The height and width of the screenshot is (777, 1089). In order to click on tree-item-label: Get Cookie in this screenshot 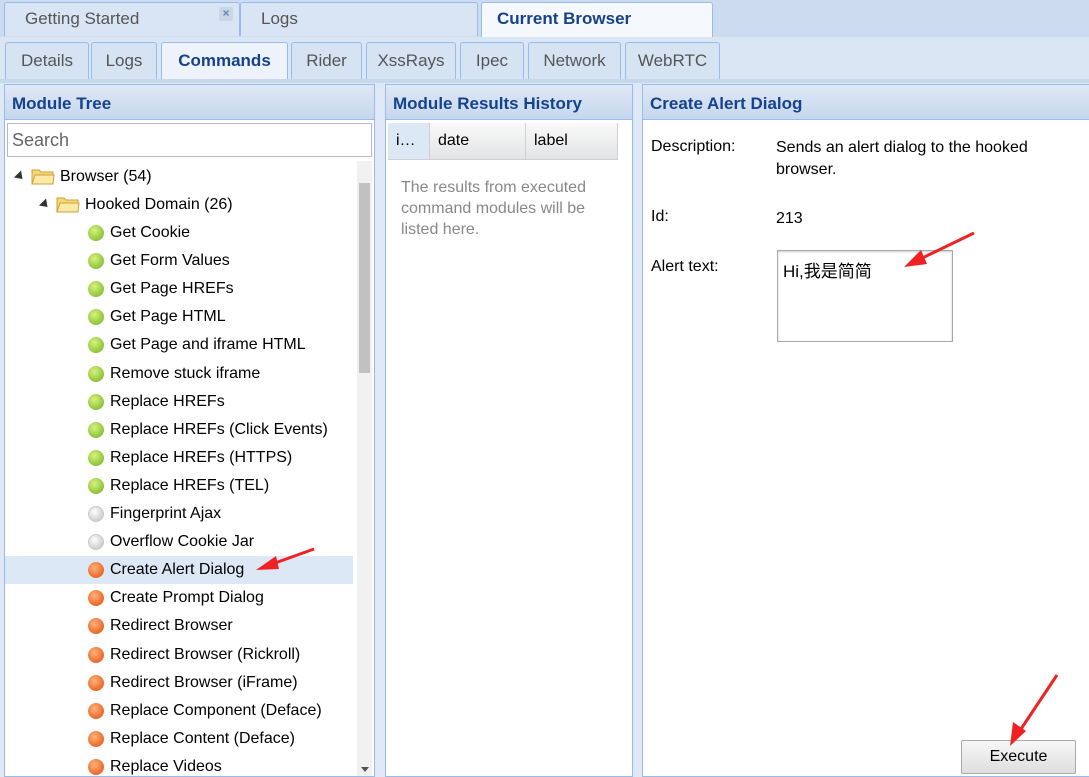, I will do `click(150, 232)`.